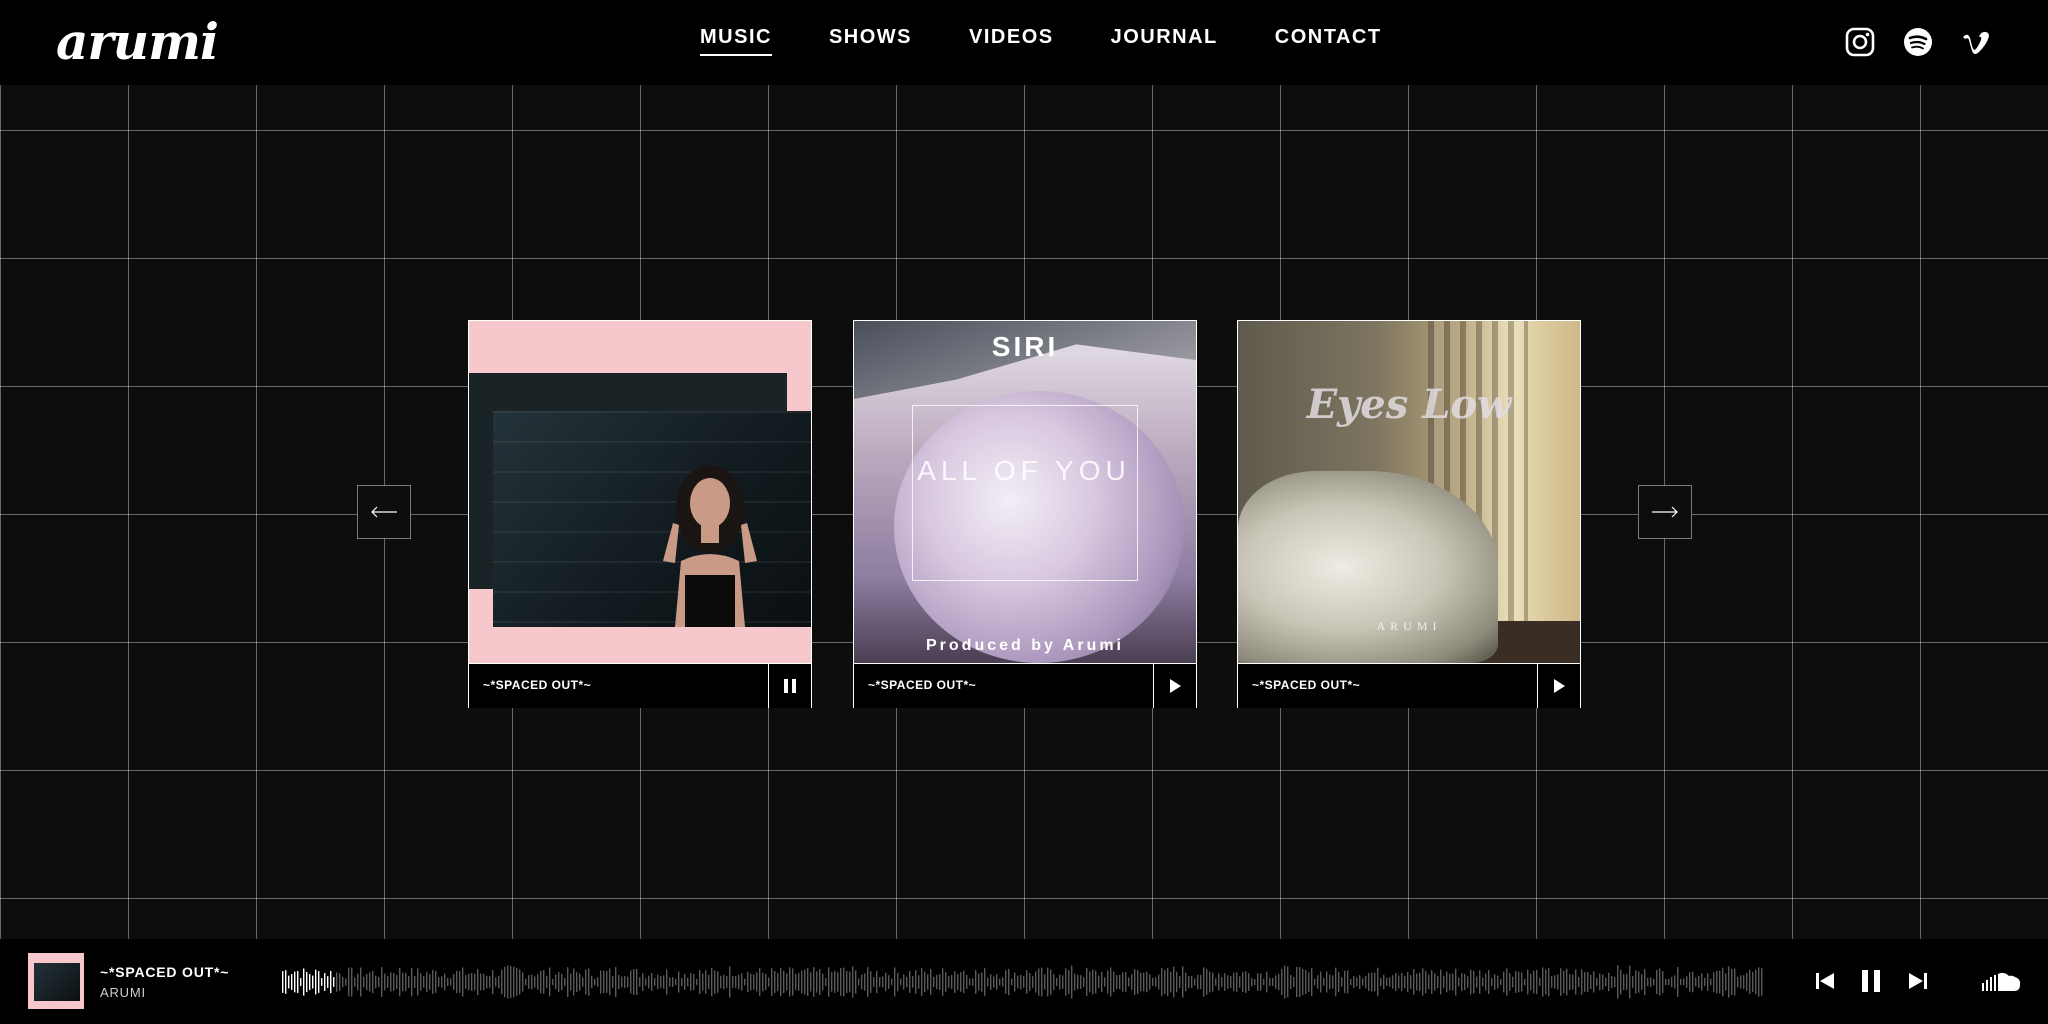 This screenshot has height=1024, width=2048. What do you see at coordinates (870, 41) in the screenshot?
I see `nav-shows: SHOWS` at bounding box center [870, 41].